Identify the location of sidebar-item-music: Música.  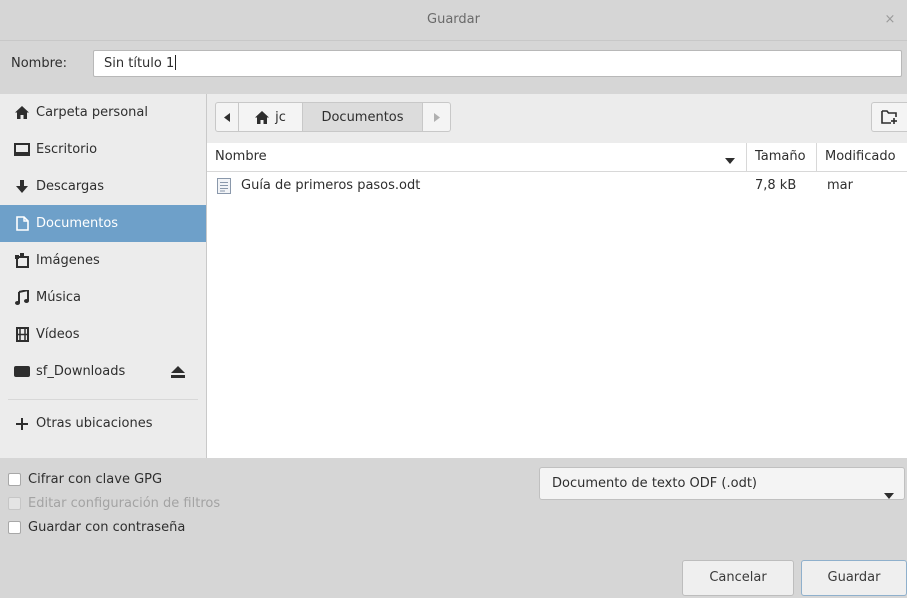
(103, 297).